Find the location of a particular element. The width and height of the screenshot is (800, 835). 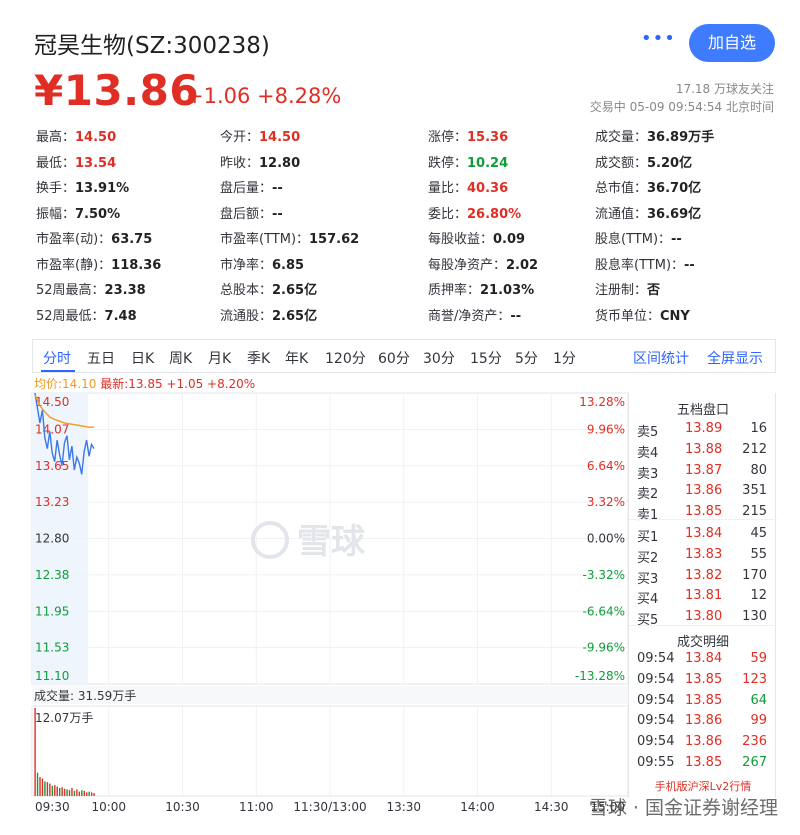

bid-row: 买4 13.81 12 is located at coordinates (703, 598).